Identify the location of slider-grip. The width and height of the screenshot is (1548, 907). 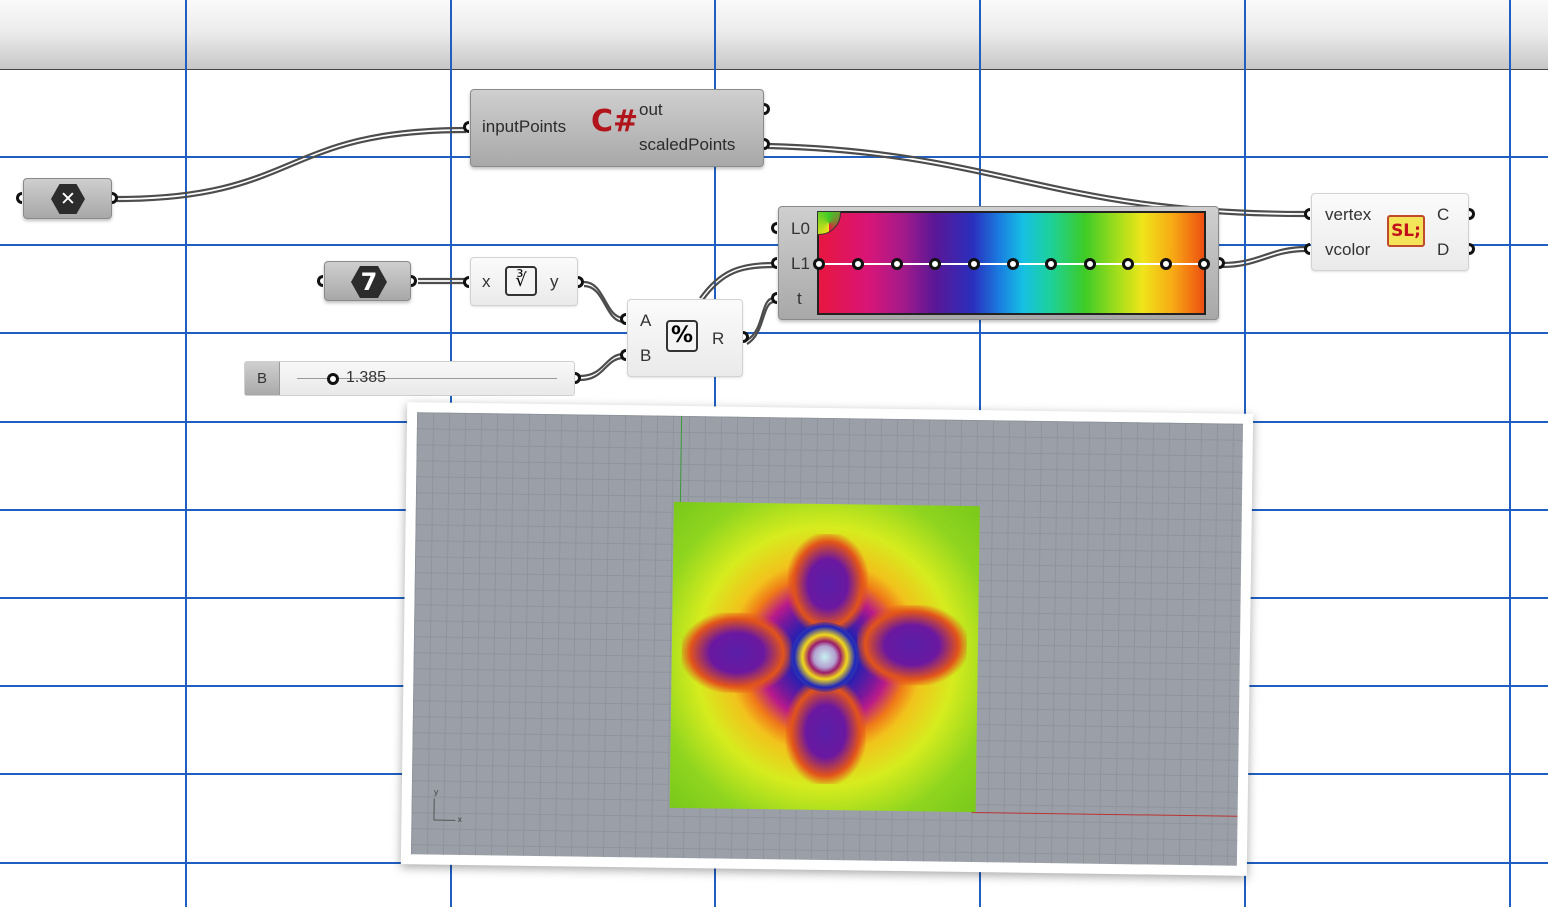
(333, 379).